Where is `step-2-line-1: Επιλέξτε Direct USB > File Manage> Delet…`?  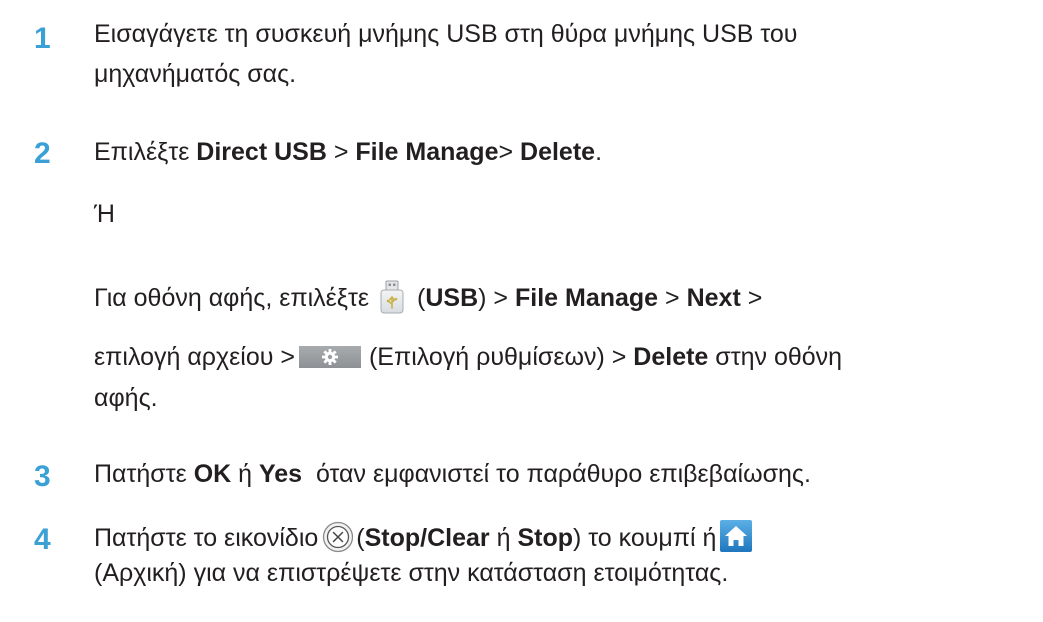
step-2-line-1: Επιλέξτε Direct USB > File Manage> Delet… is located at coordinates (348, 152).